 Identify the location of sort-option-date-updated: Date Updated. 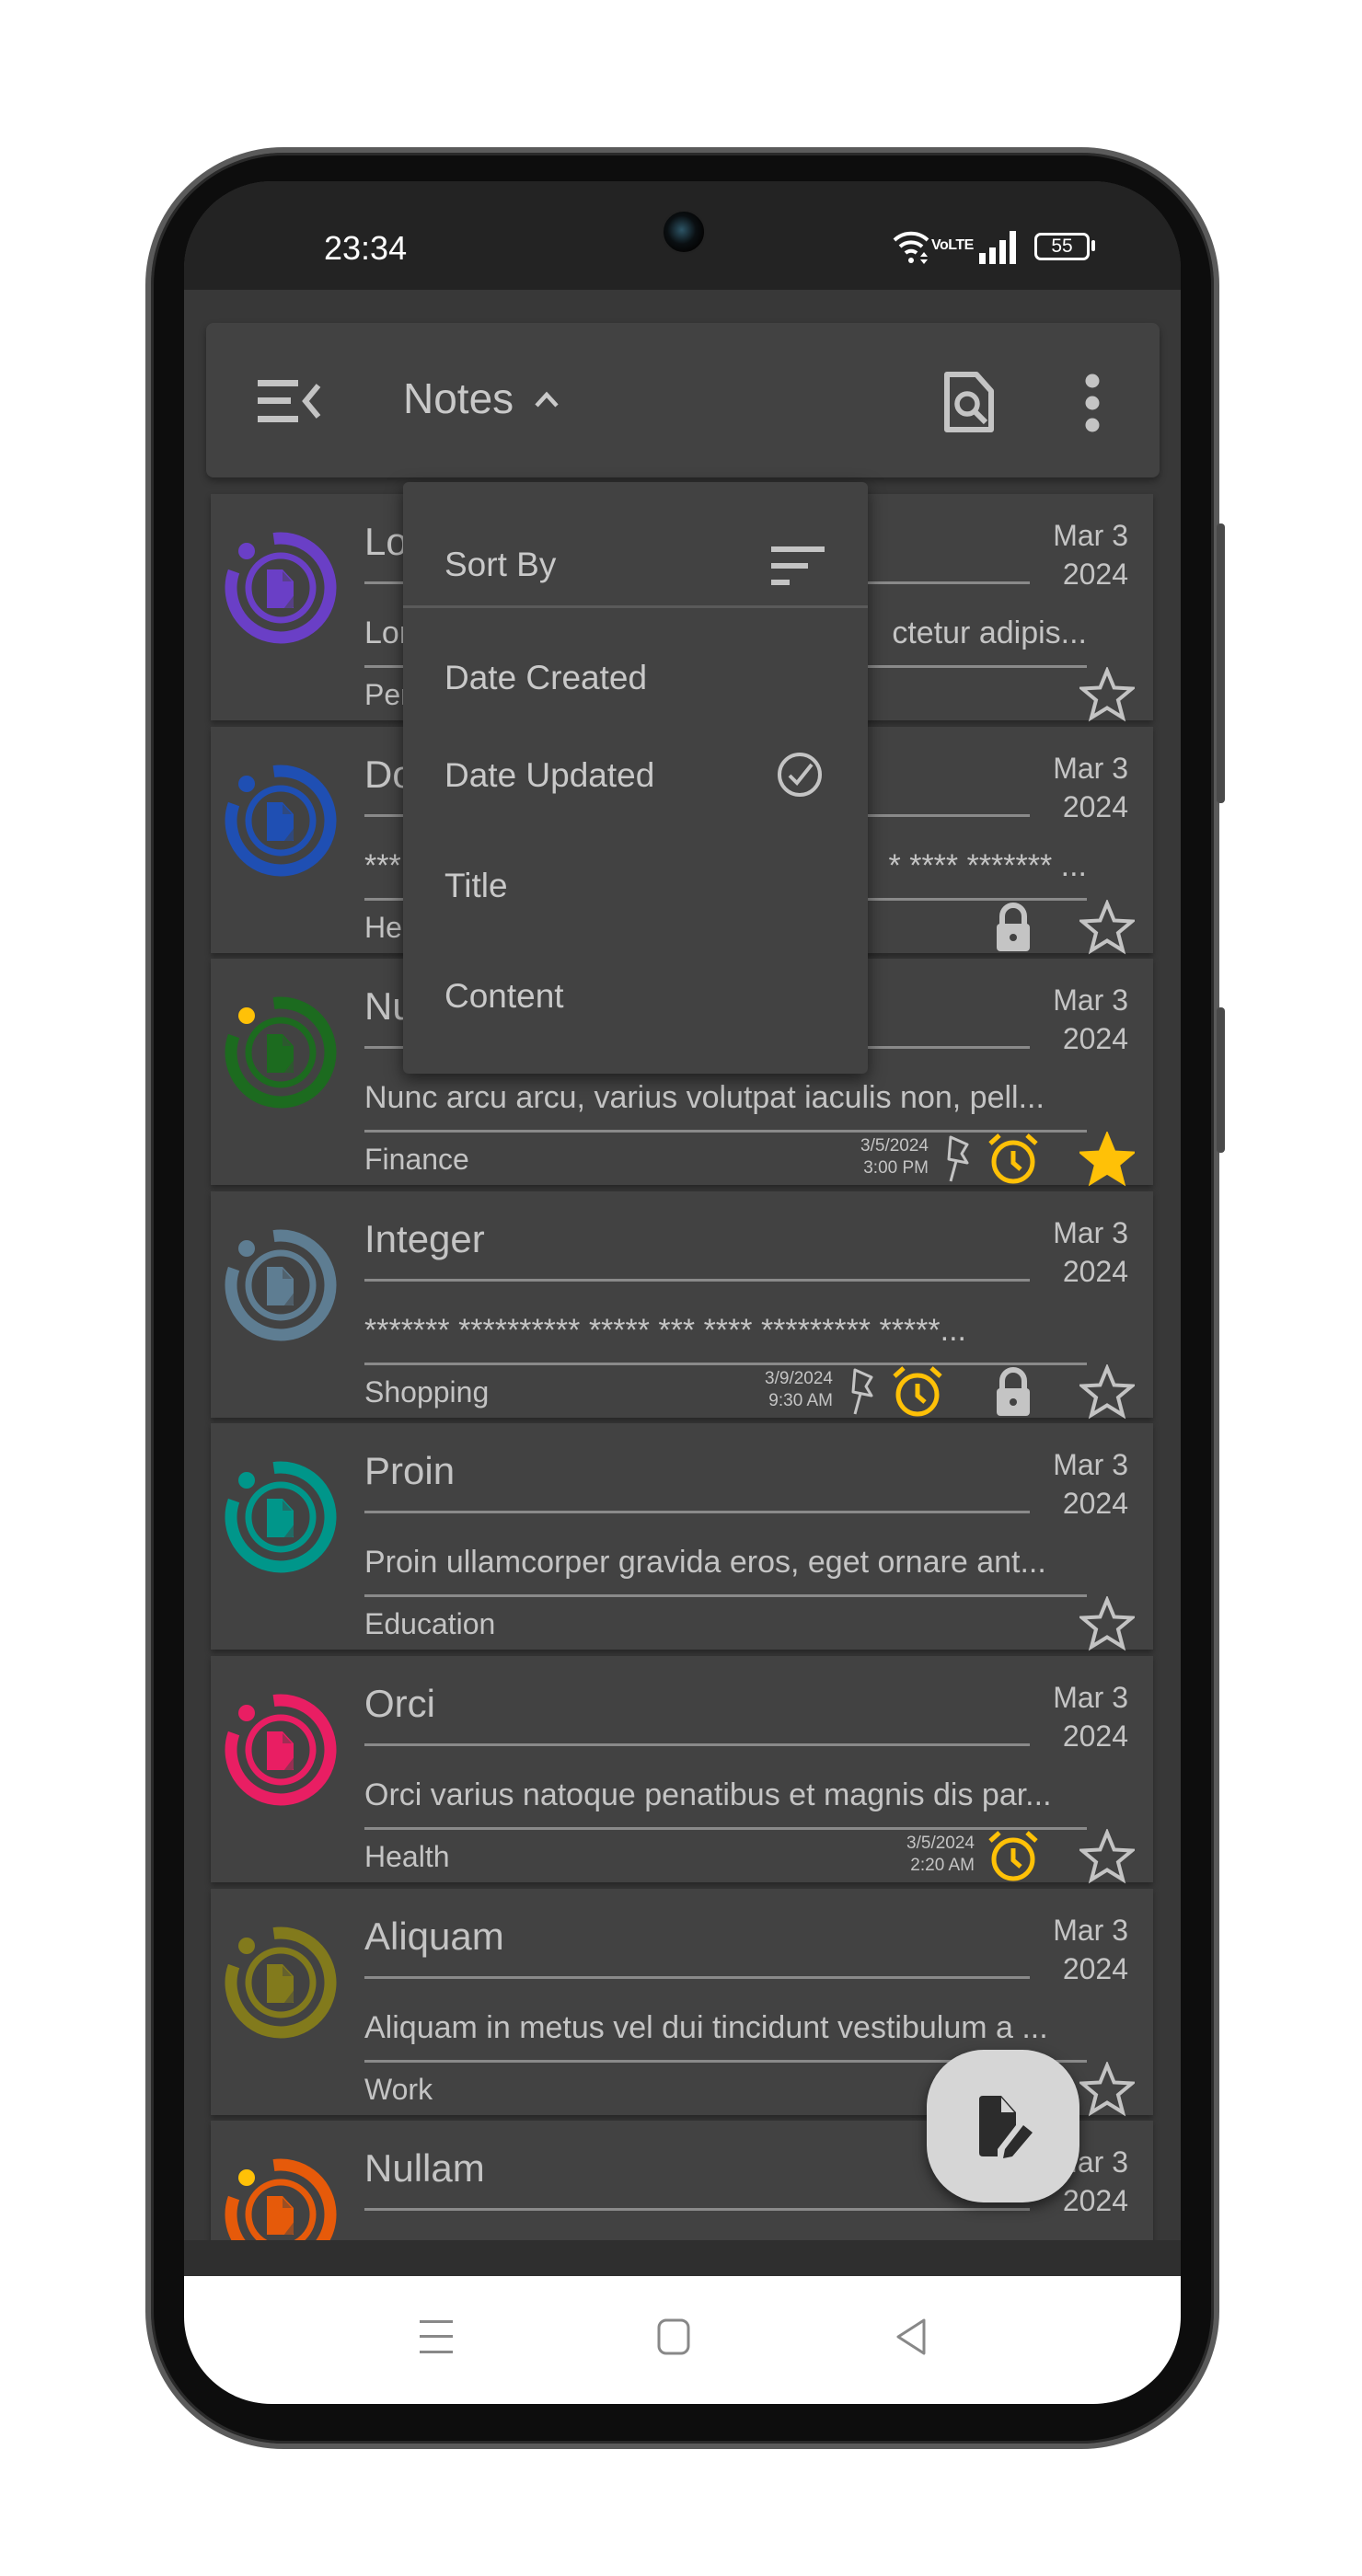
(635, 775).